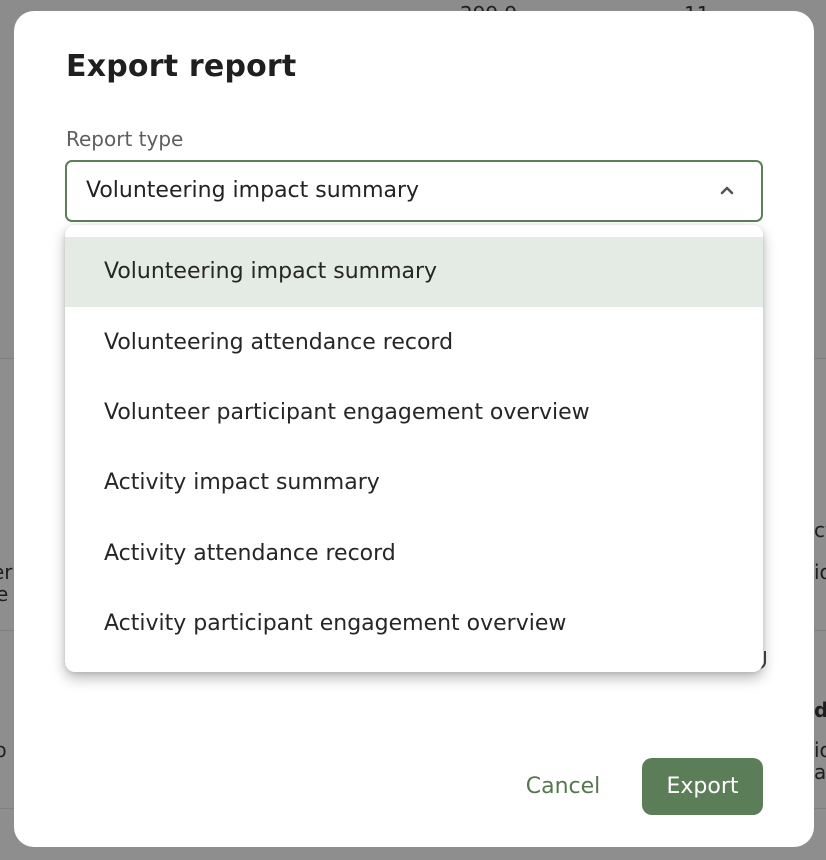 This screenshot has width=826, height=860. I want to click on export-button: Export, so click(702, 786).